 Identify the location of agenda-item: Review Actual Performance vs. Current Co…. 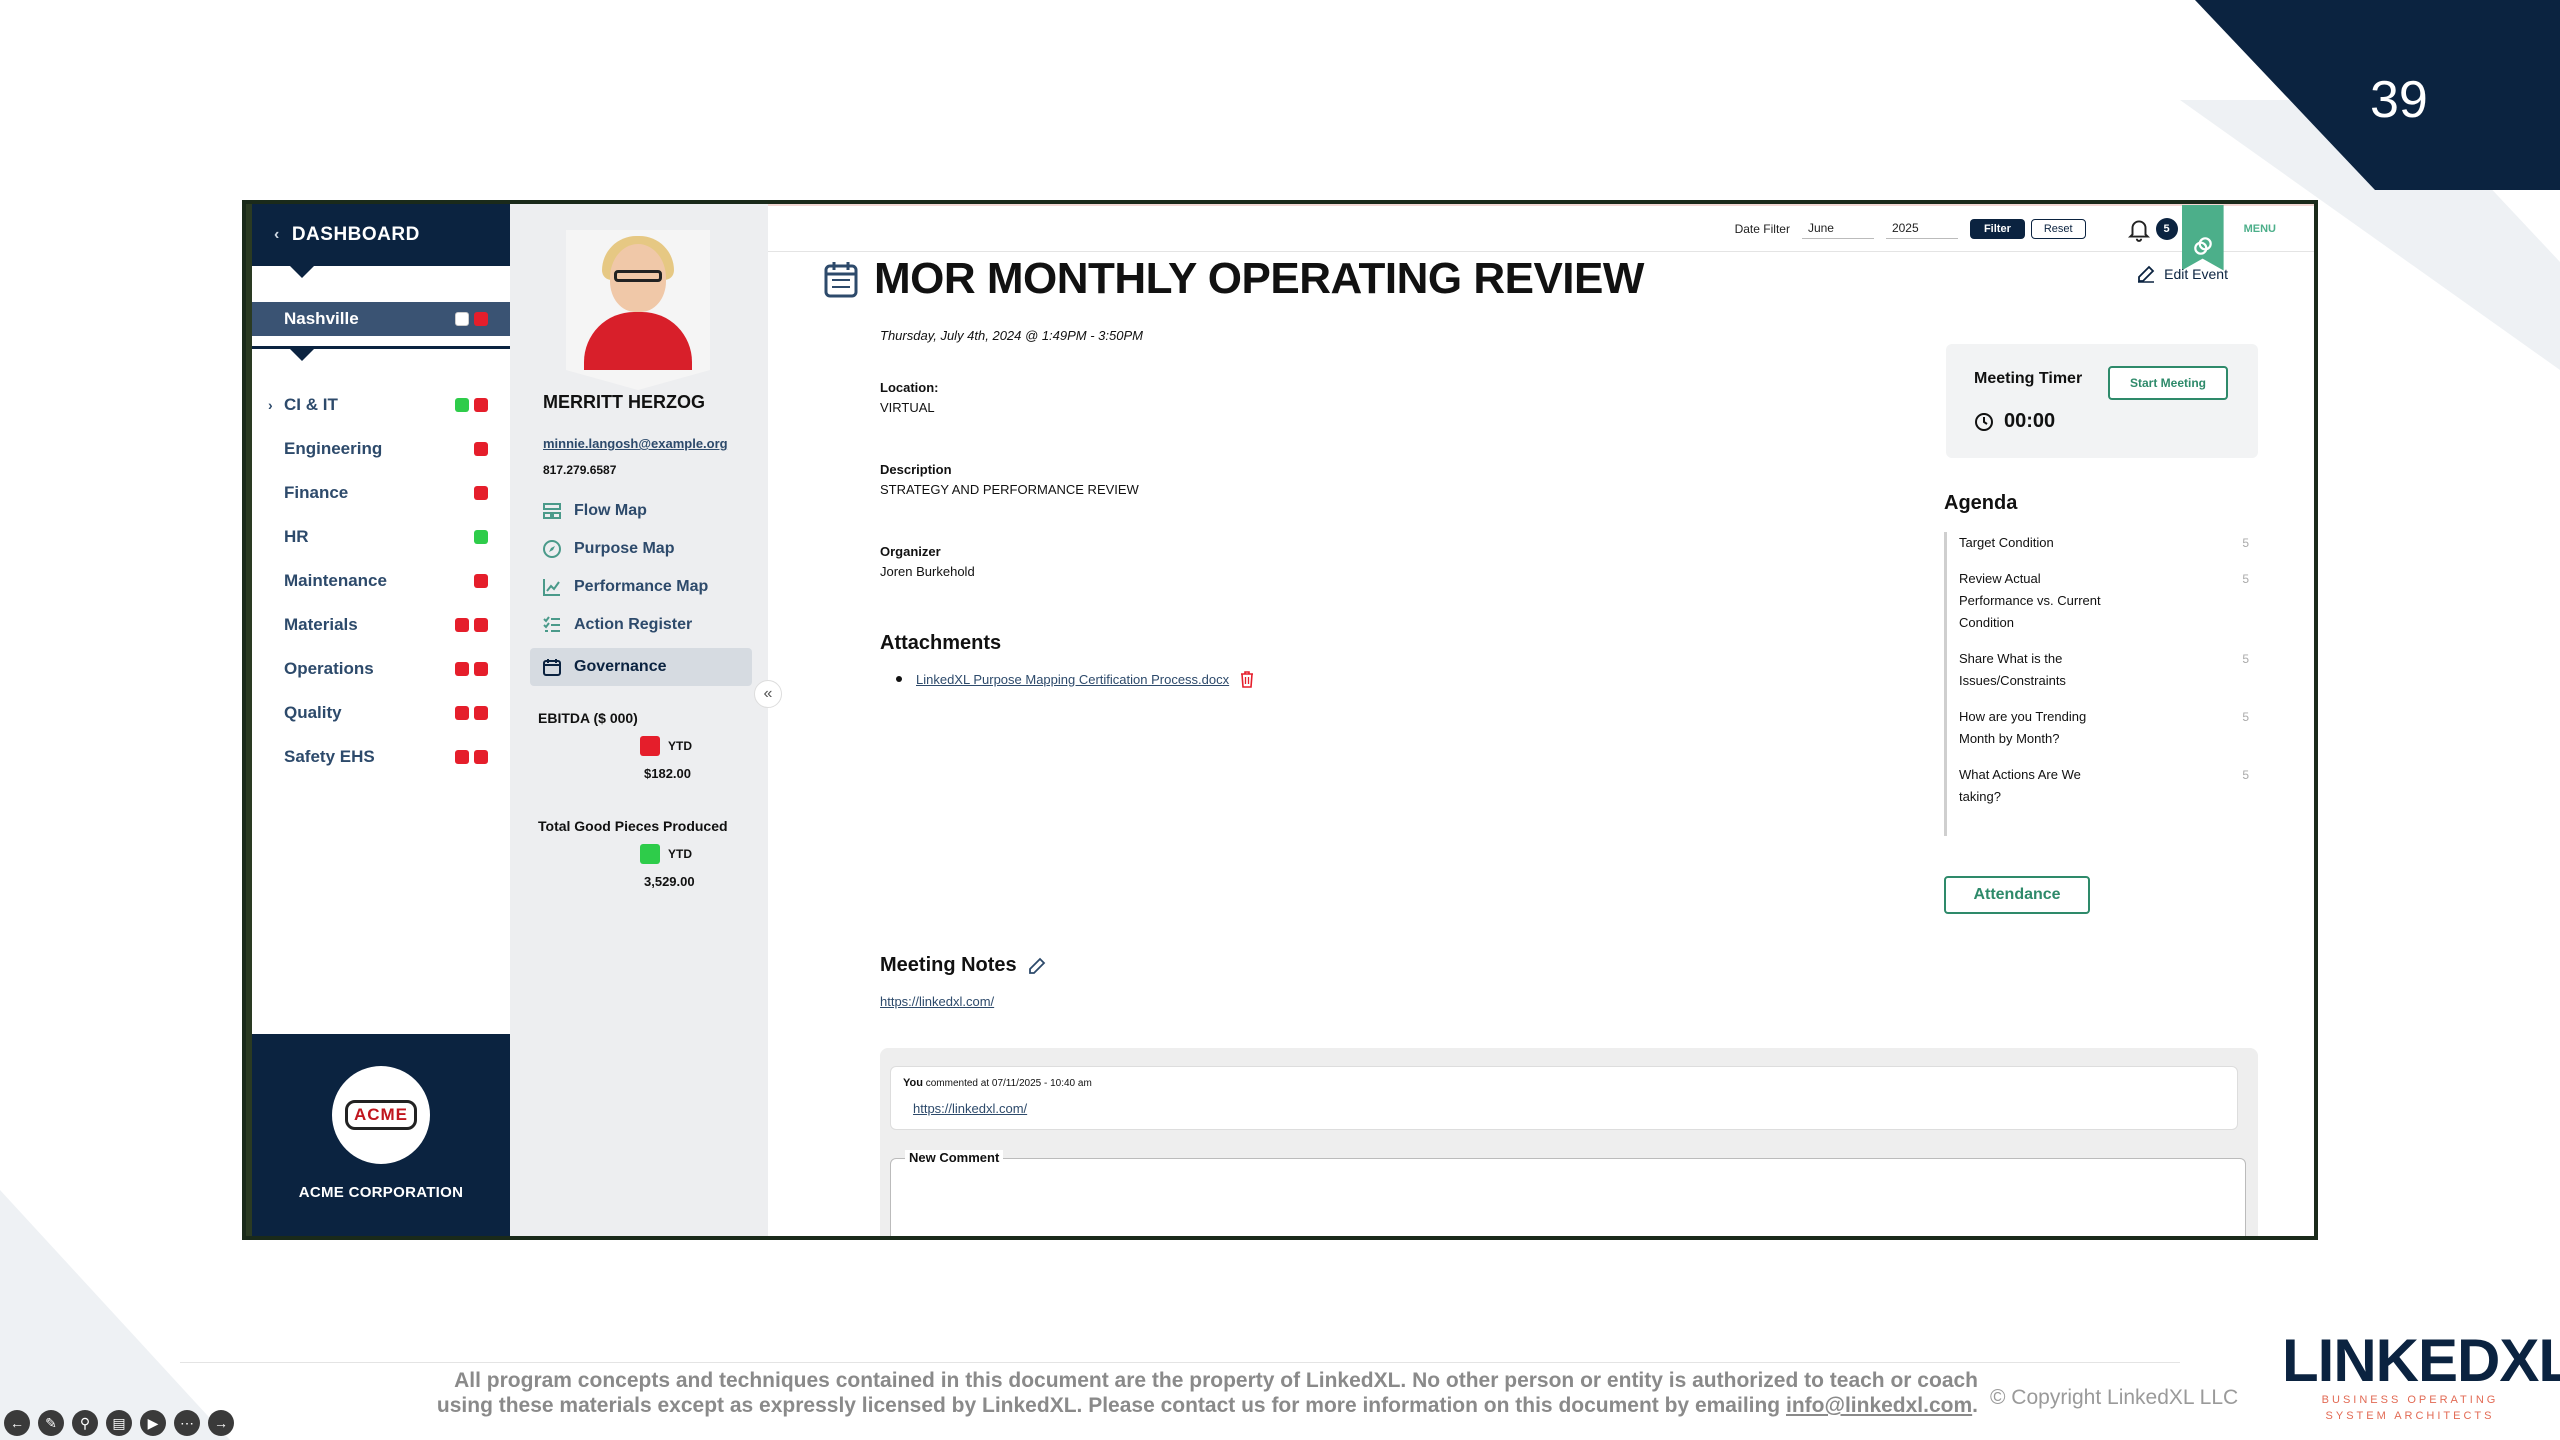
(2104, 601).